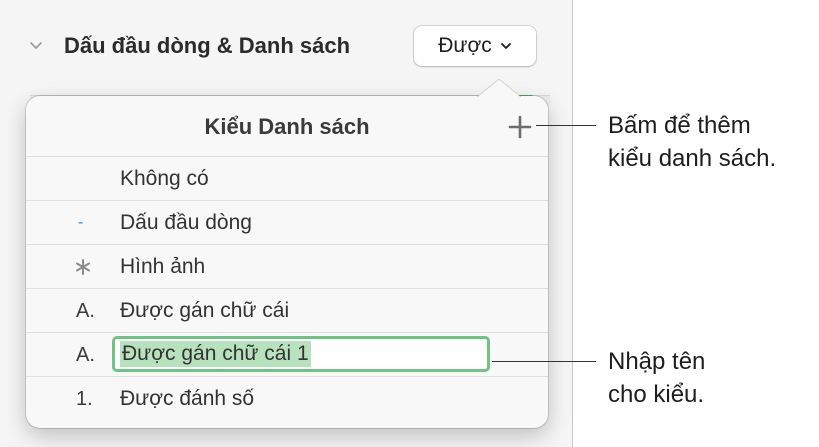  I want to click on add-list-style-button, so click(520, 127).